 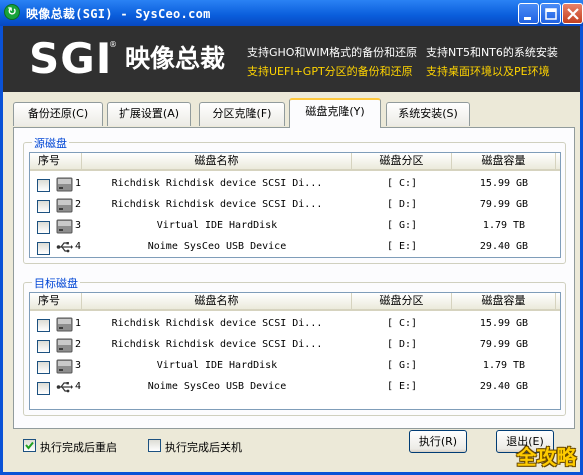 I want to click on shutdown-after-checkbox: 执行完成后关机, so click(x=208, y=446).